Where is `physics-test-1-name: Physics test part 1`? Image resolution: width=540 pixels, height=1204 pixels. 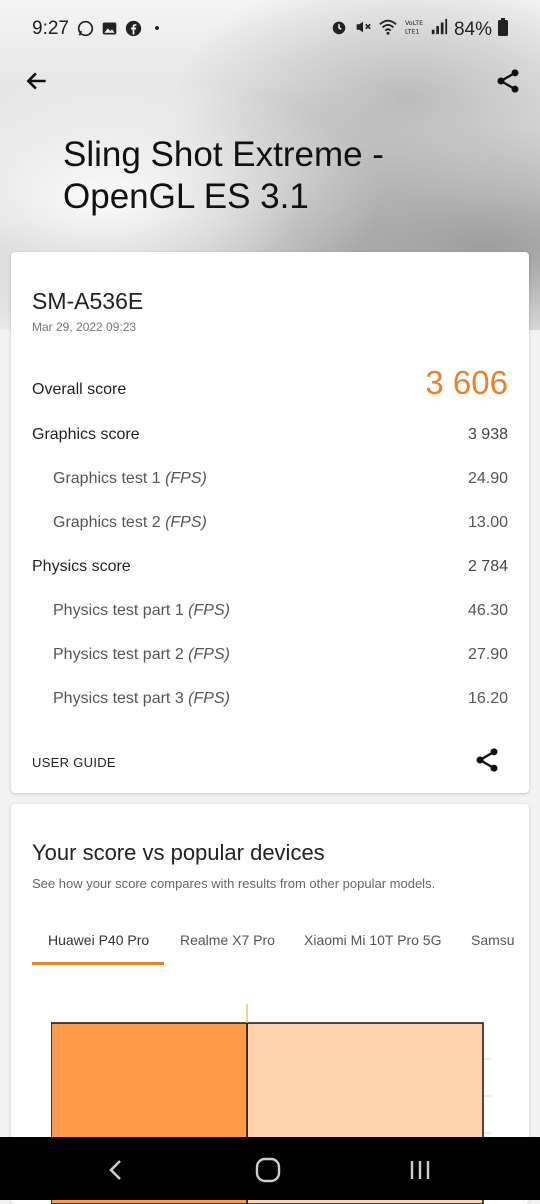 physics-test-1-name: Physics test part 1 is located at coordinates (118, 610).